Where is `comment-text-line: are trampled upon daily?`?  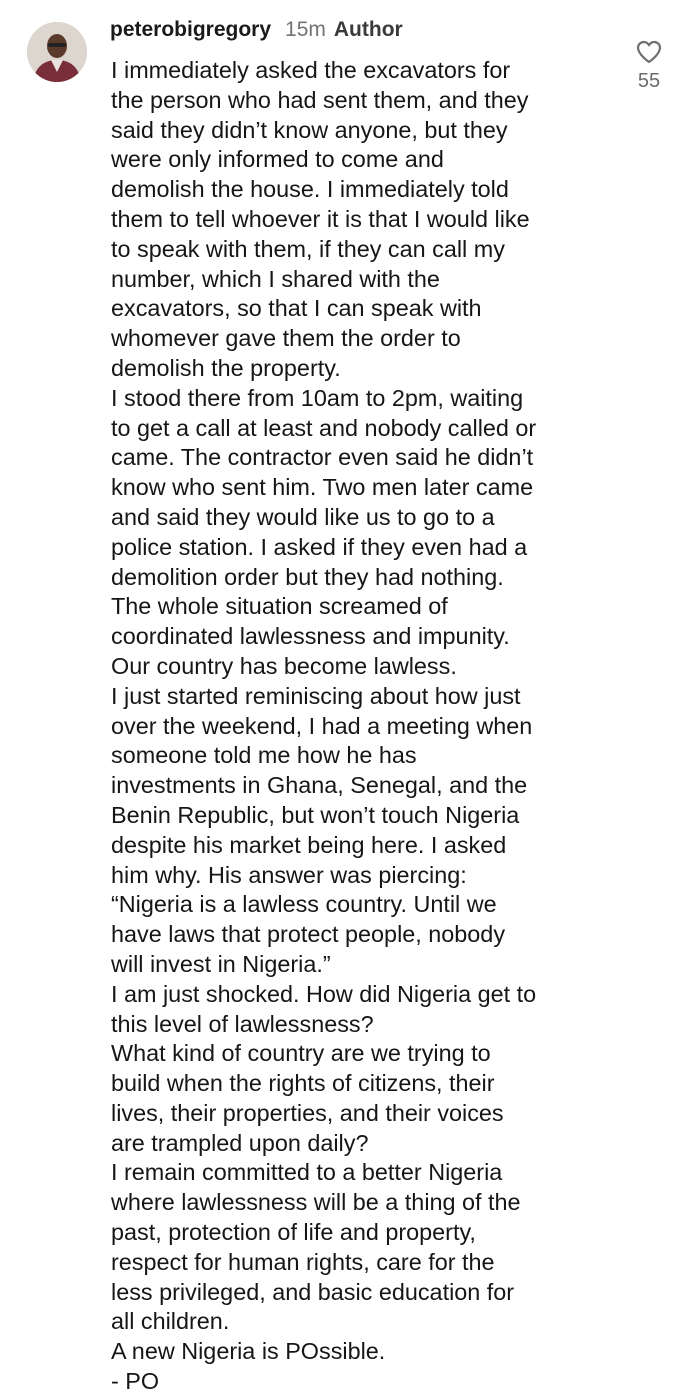 comment-text-line: are trampled upon daily? is located at coordinates (240, 1142).